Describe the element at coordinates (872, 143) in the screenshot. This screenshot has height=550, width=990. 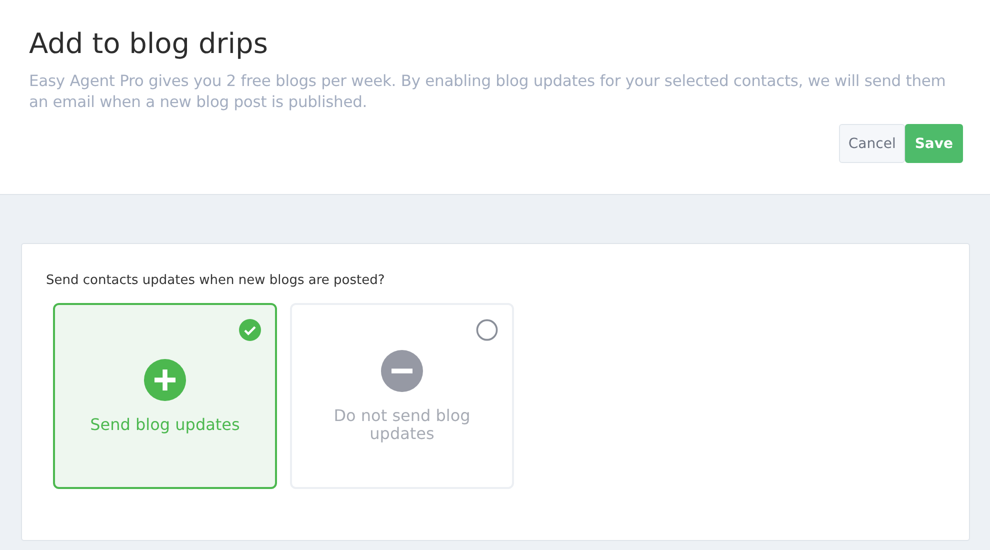
I see `cancel-button: Cancel` at that location.